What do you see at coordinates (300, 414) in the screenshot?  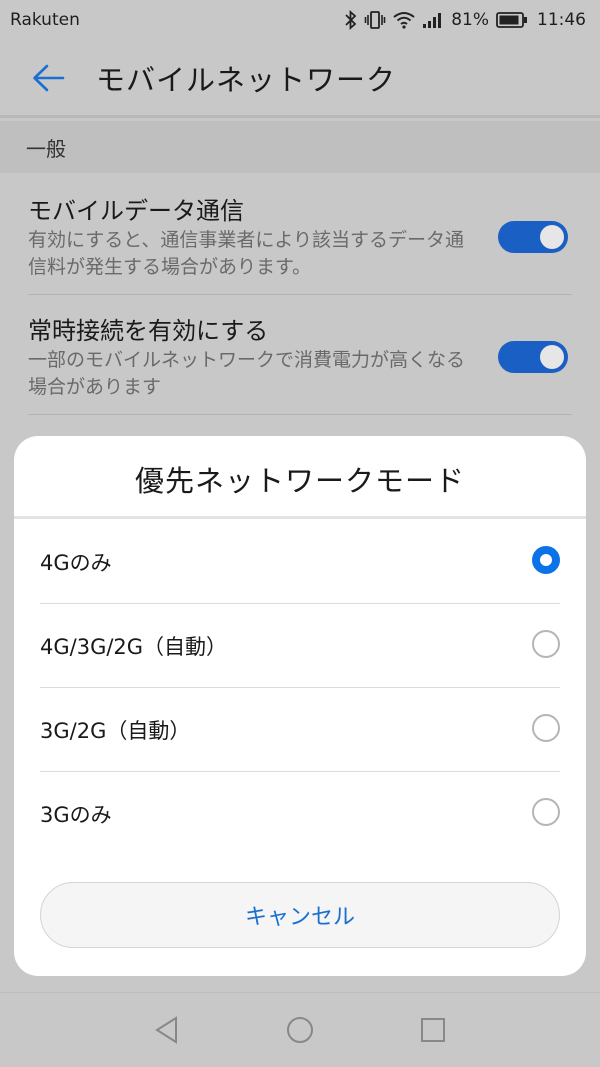 I see `divider` at bounding box center [300, 414].